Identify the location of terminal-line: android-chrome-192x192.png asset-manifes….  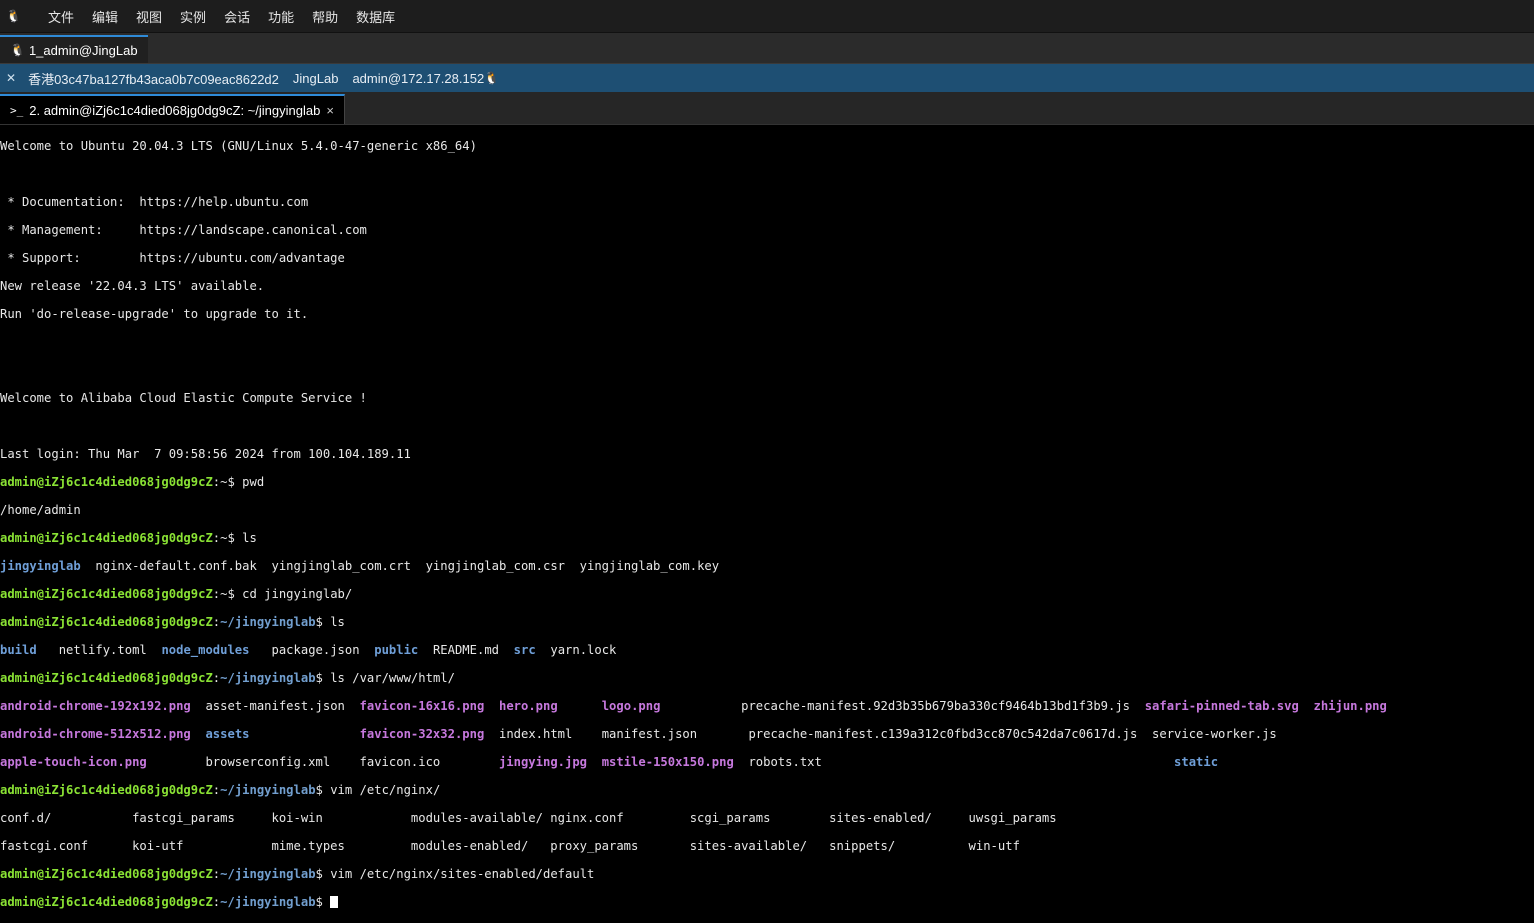
(767, 706).